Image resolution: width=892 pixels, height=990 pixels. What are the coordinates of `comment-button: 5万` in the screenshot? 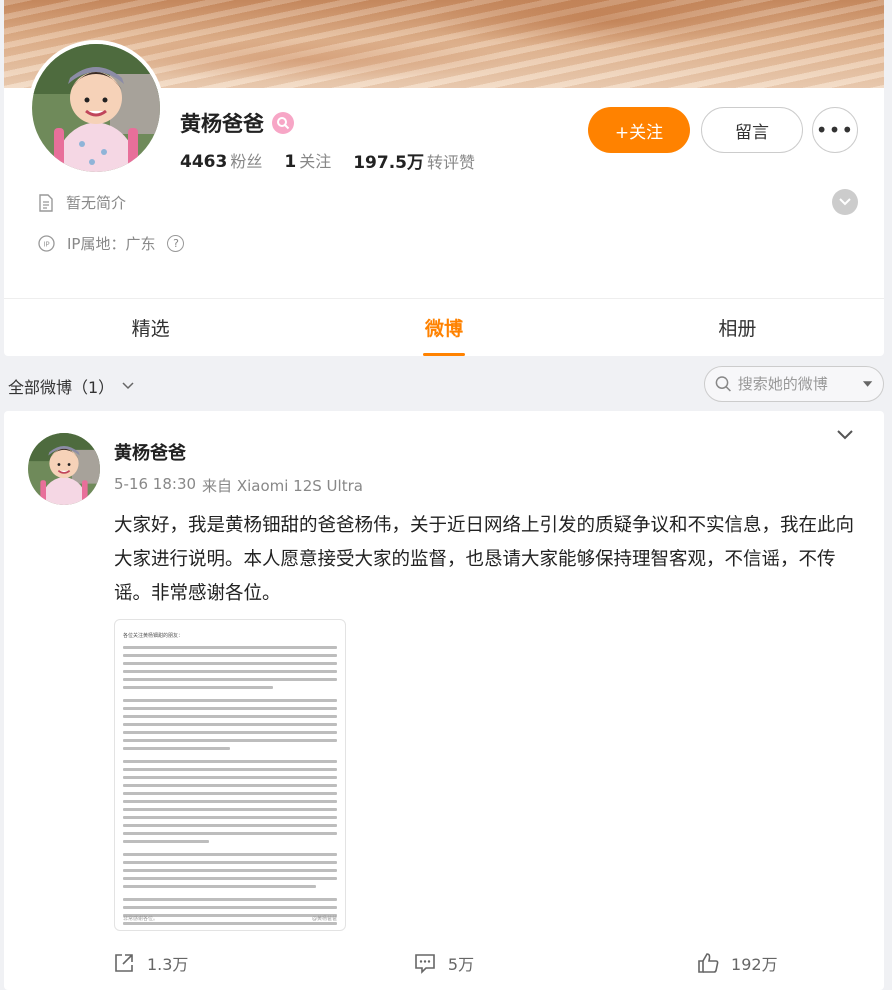 It's located at (443, 963).